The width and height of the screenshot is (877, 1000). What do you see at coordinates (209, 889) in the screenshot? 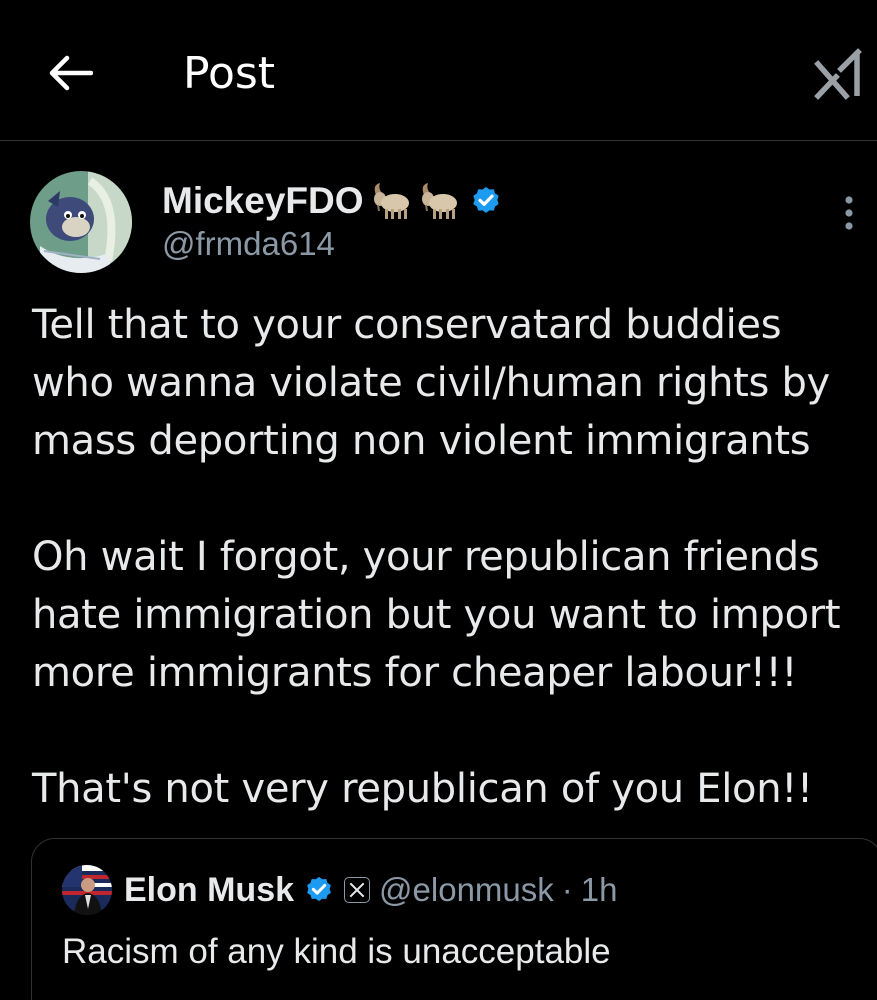
I see `quoted-author-name: Elon Musk` at bounding box center [209, 889].